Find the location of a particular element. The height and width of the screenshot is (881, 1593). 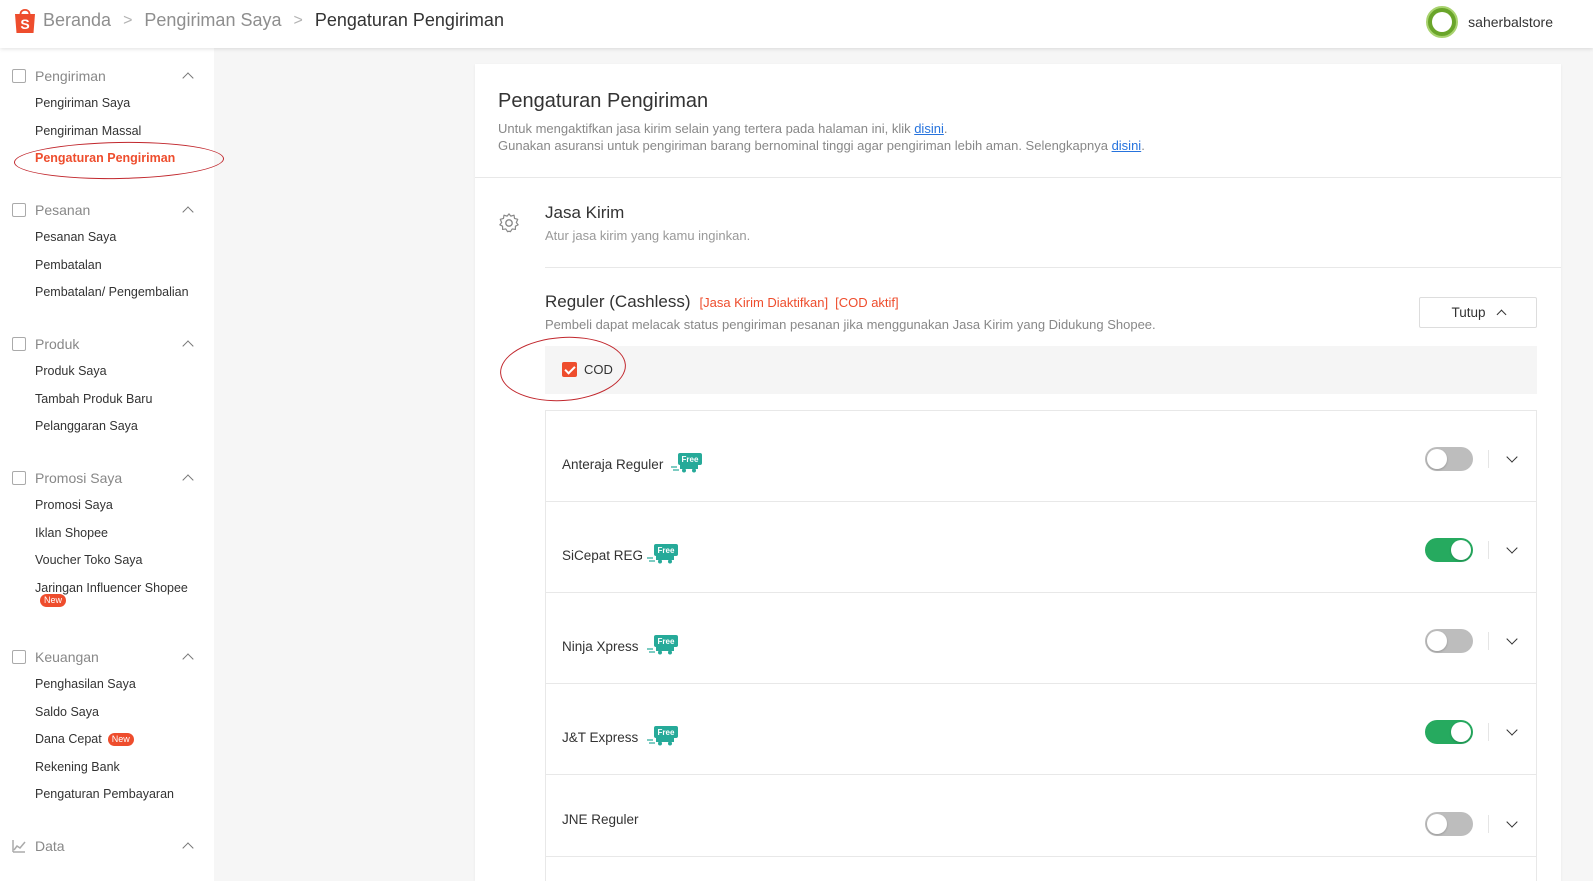

sidebar-item-penghasilan: Penghasilan Saya is located at coordinates (107, 685).